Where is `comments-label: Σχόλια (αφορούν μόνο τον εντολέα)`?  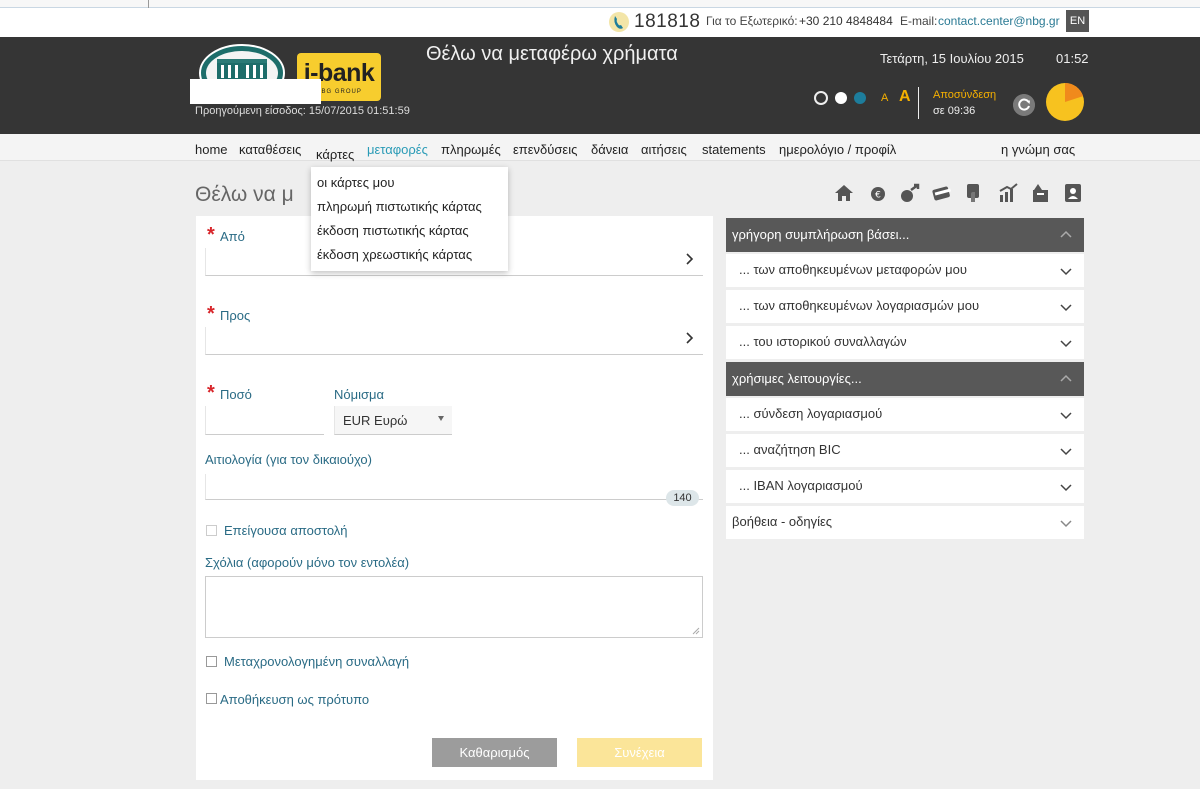
comments-label: Σχόλια (αφορούν μόνο τον εντολέα) is located at coordinates (307, 562).